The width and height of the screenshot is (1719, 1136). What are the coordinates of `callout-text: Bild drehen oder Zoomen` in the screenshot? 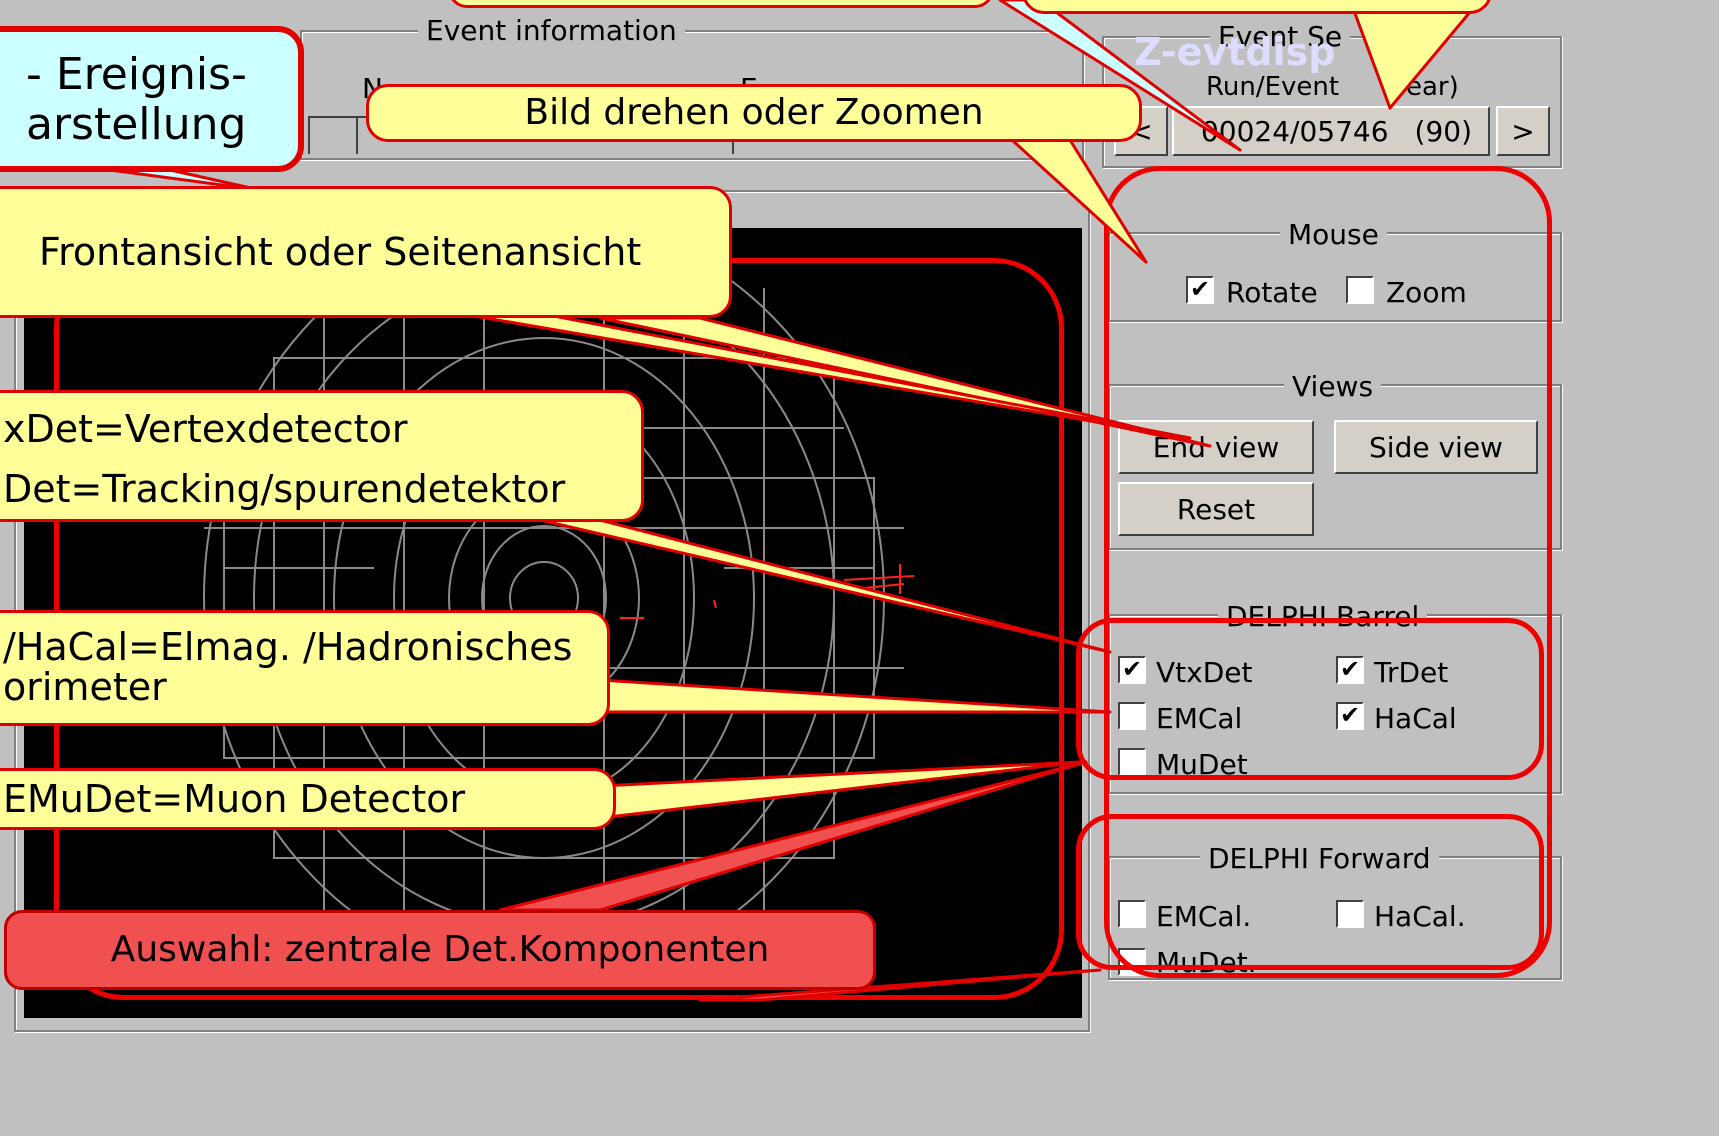 It's located at (754, 112).